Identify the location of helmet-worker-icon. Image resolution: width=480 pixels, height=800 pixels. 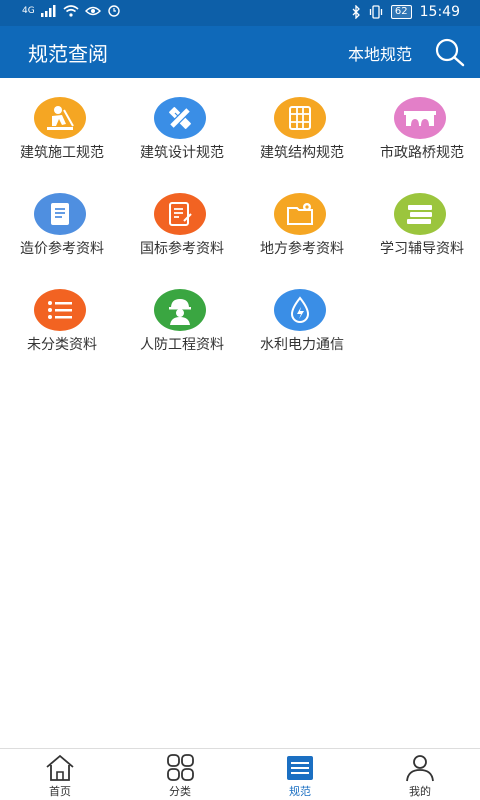
(180, 310).